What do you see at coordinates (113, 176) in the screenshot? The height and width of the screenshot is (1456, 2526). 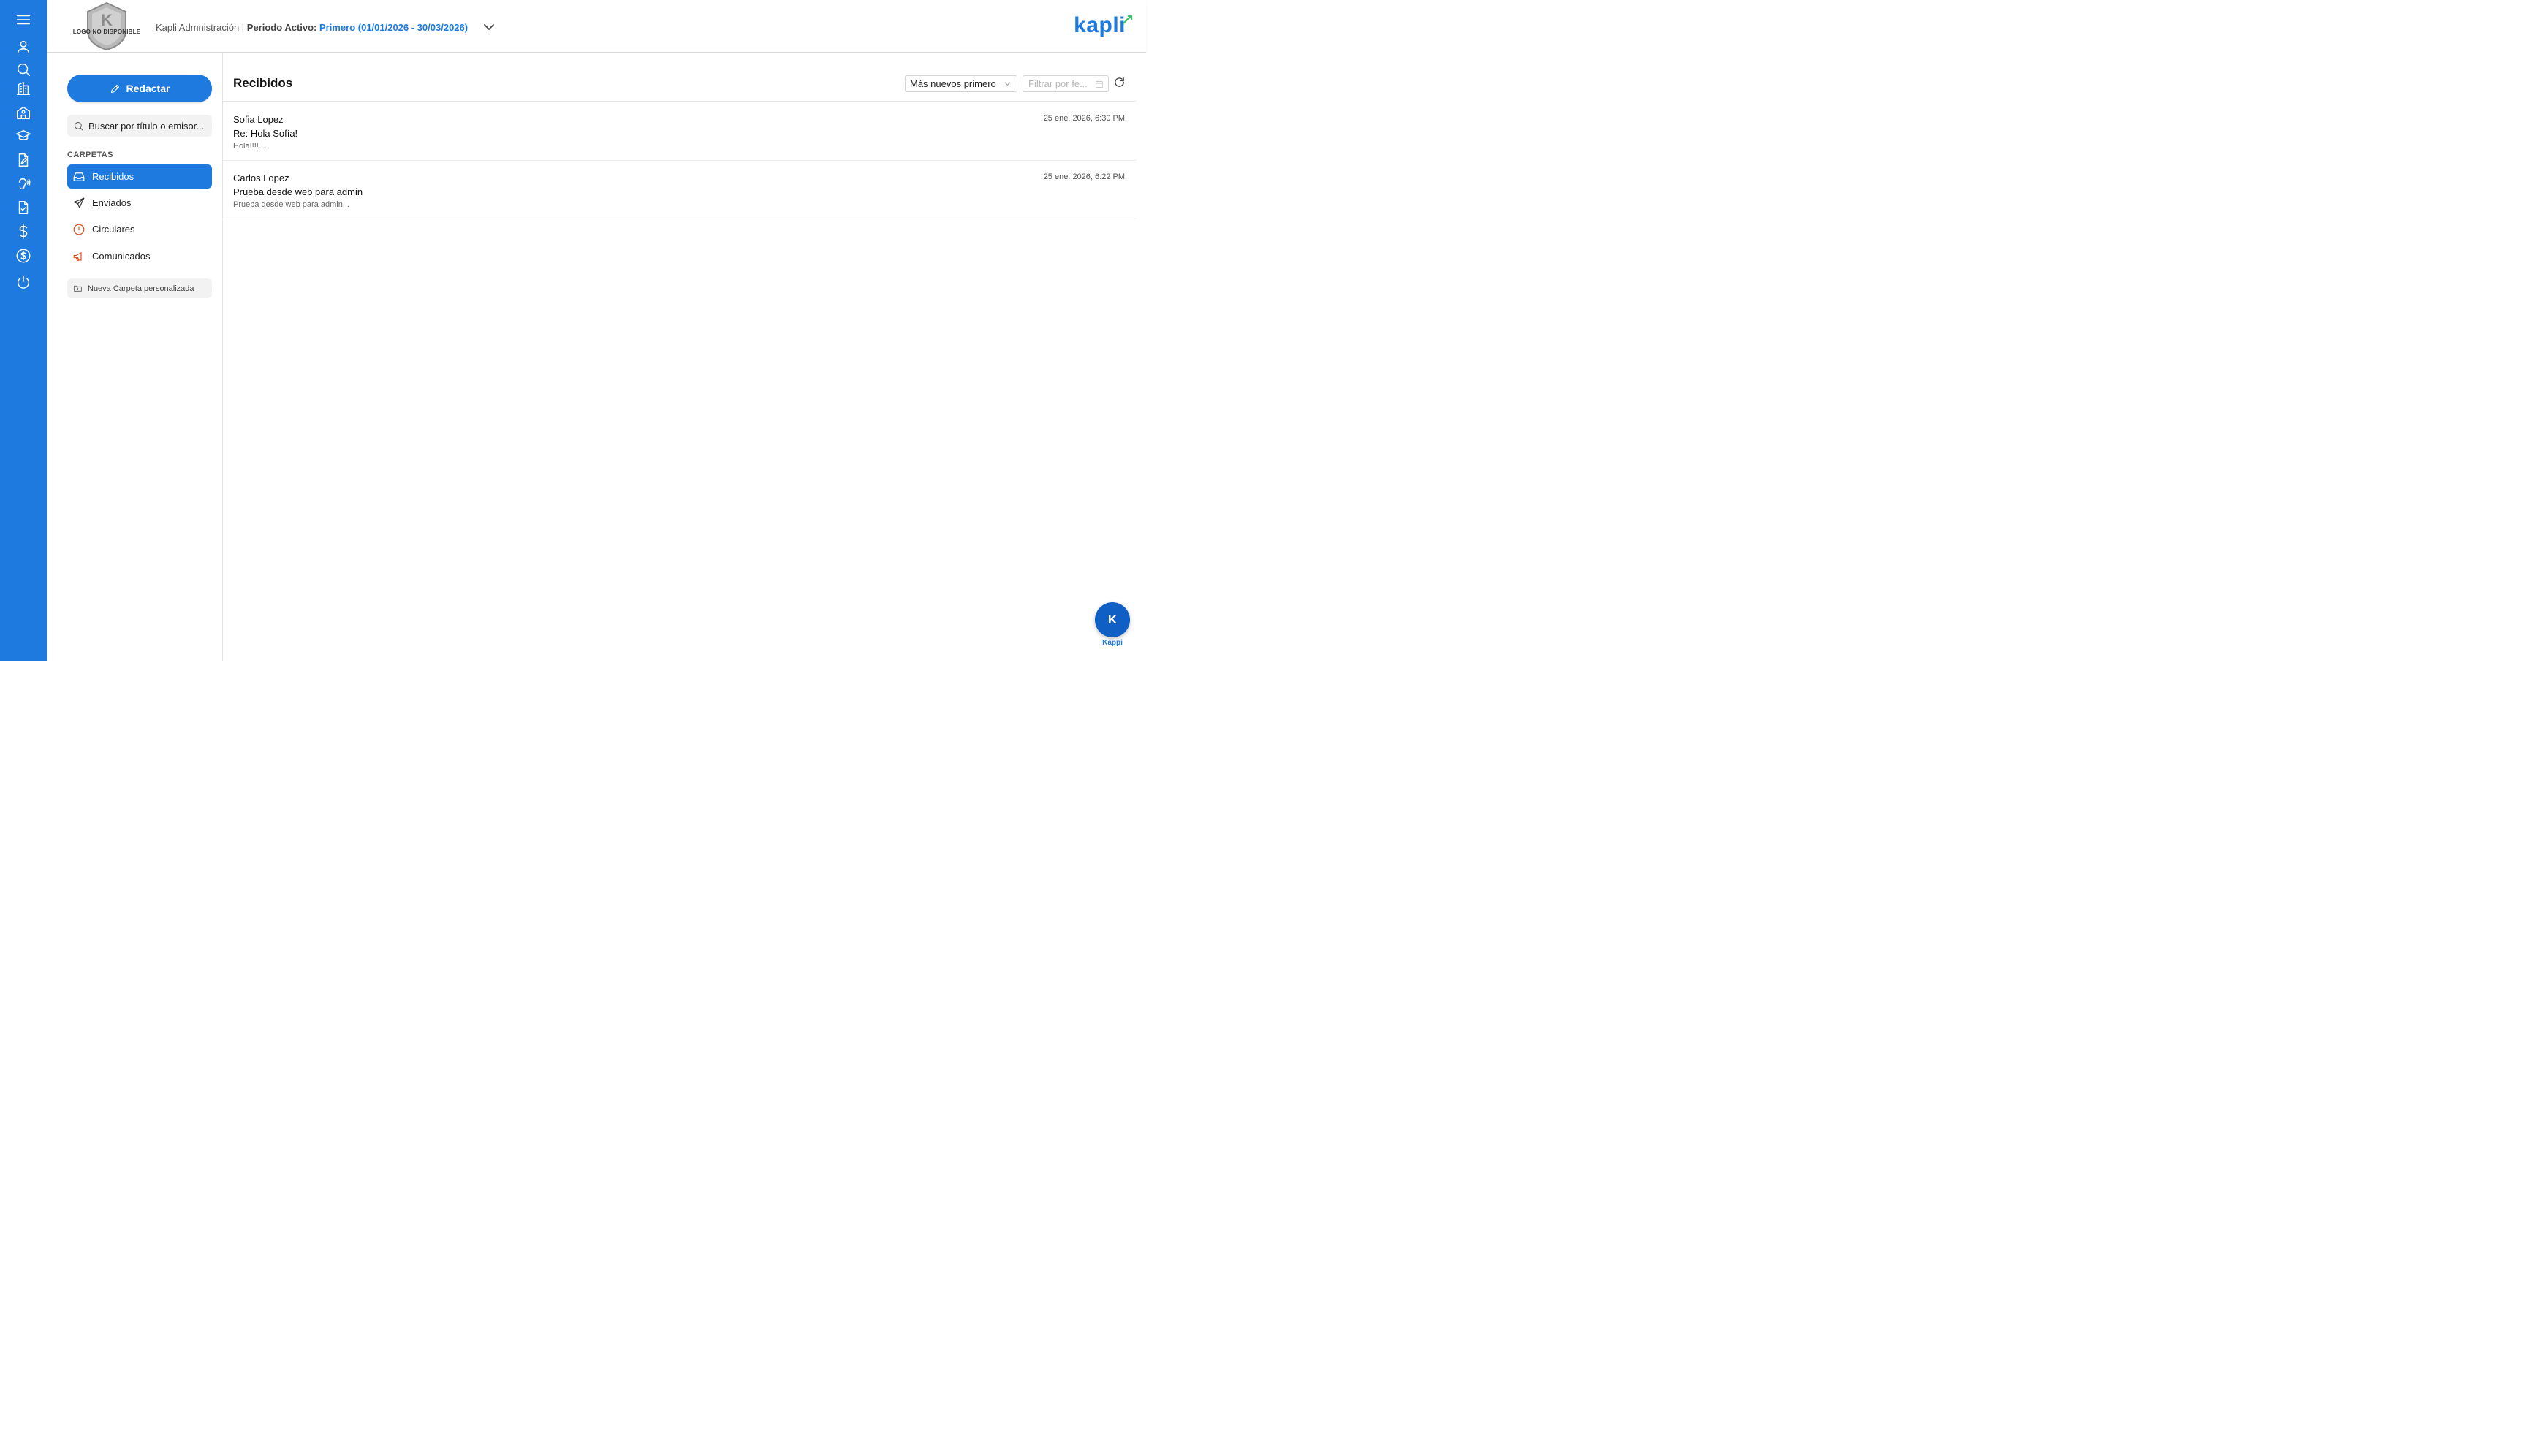 I see `folder-label: Recibidos` at bounding box center [113, 176].